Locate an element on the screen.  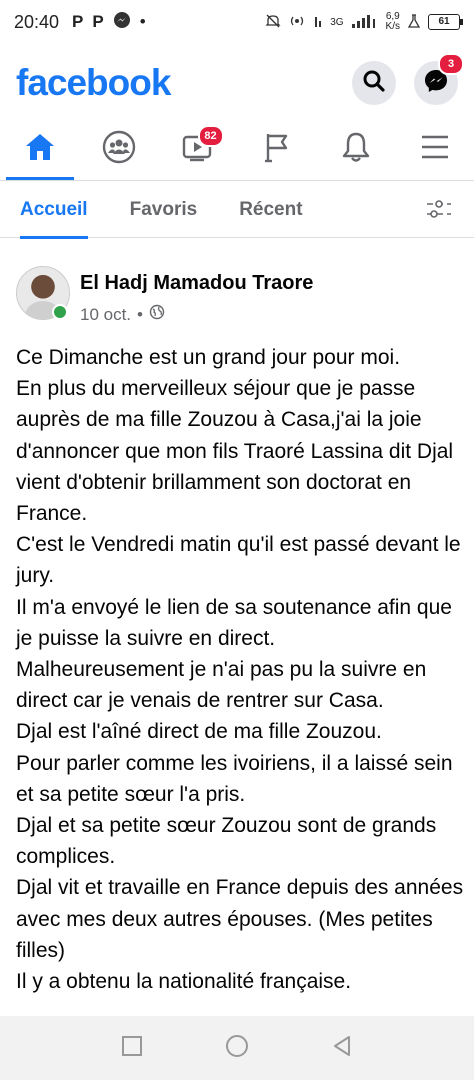
messenger-badge: 3 is located at coordinates (451, 64).